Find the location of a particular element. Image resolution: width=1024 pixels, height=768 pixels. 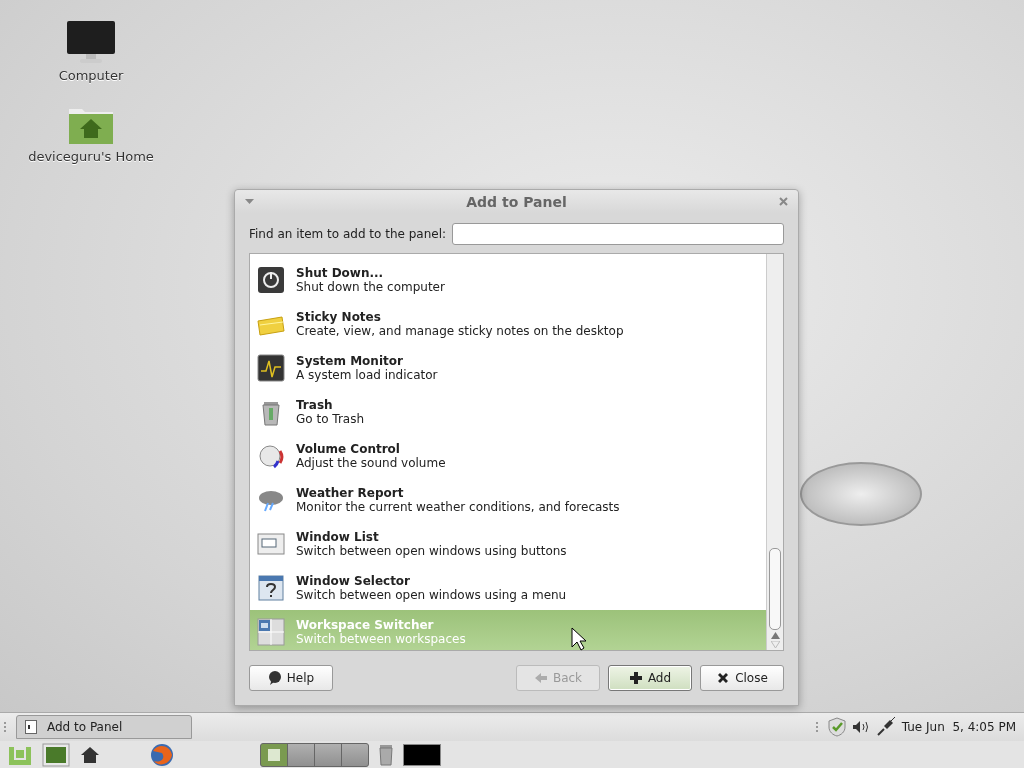

list-item: Trash Go to Trash is located at coordinates (508, 412).